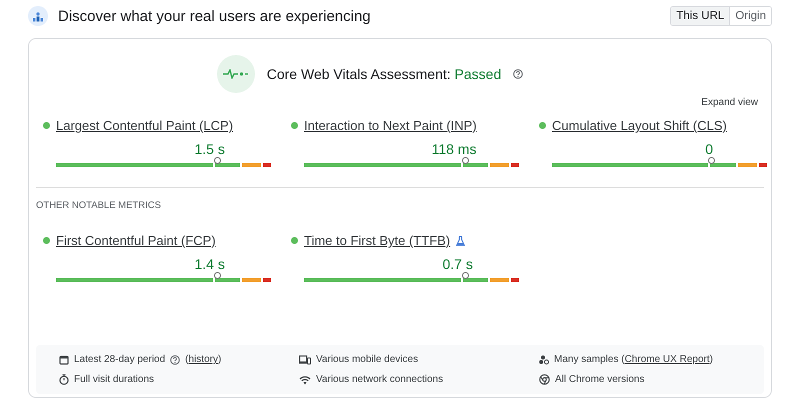 This screenshot has height=400, width=800. Describe the element at coordinates (377, 240) in the screenshot. I see `metric-link: Time to First Byte (TTFB)` at that location.